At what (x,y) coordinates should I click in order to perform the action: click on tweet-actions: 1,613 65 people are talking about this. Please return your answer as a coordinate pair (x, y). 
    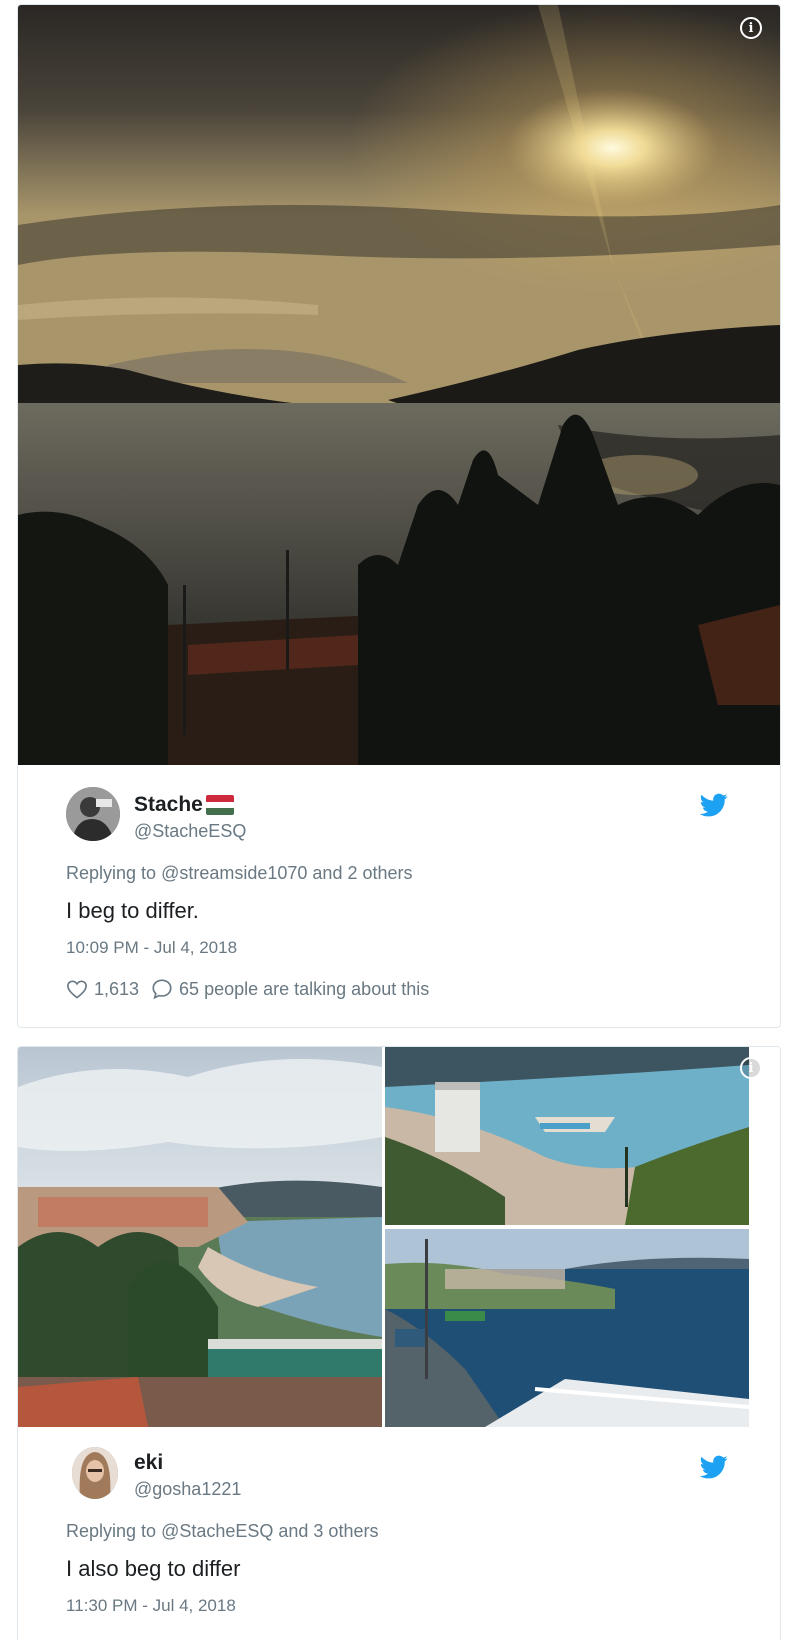
    Looking at the image, I should click on (407, 989).